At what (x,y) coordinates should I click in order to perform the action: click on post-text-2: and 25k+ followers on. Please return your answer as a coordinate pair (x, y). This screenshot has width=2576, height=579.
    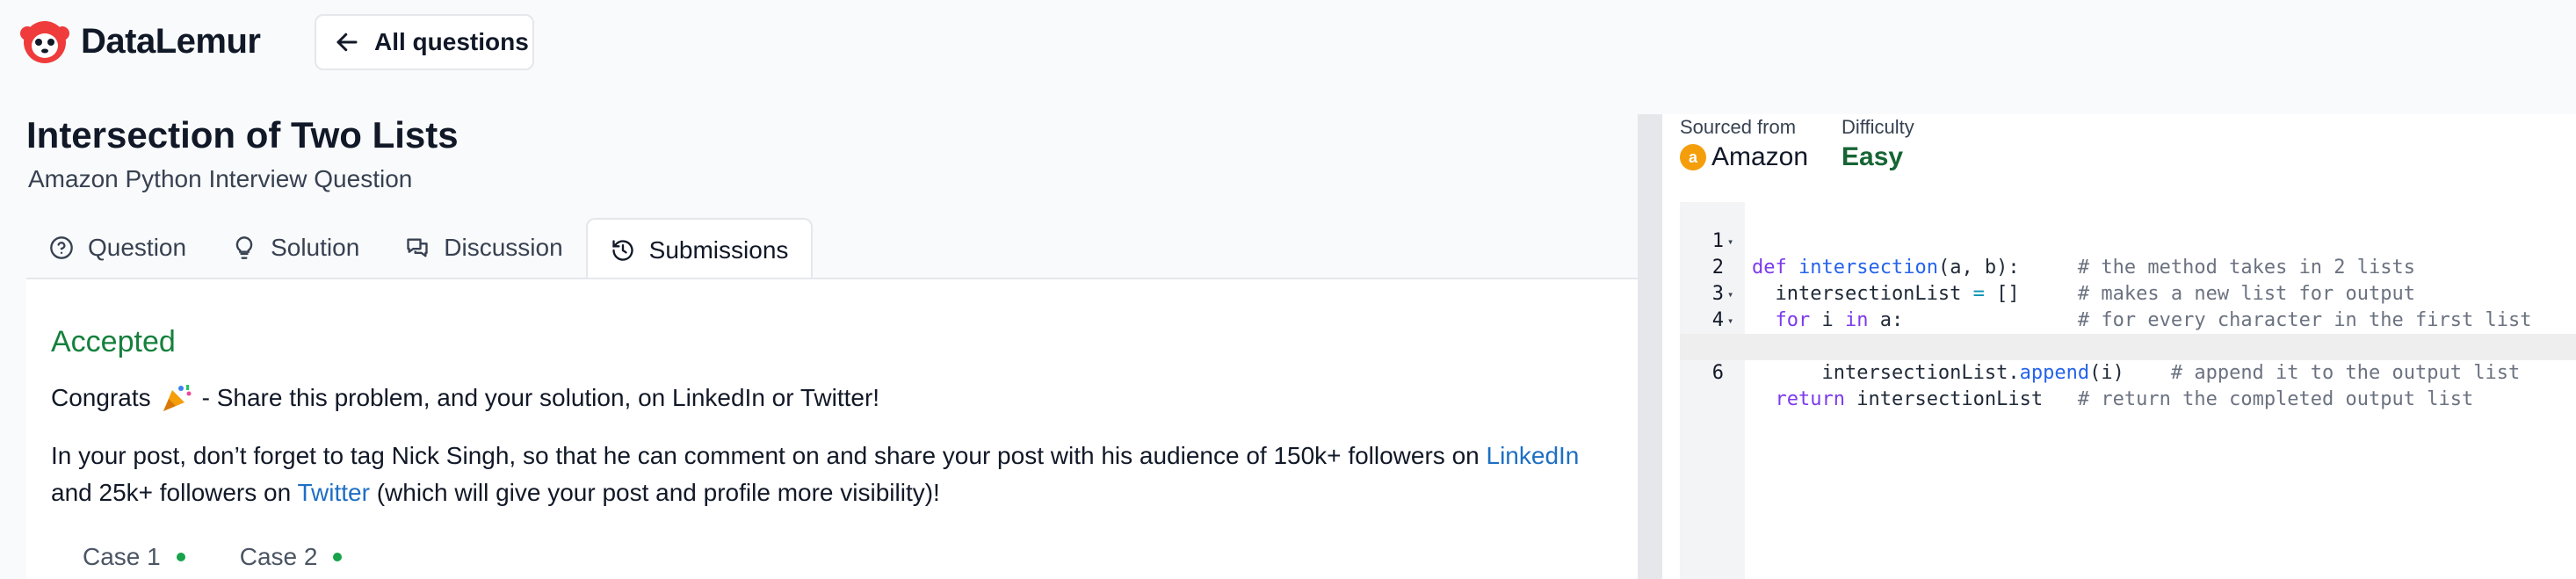
    Looking at the image, I should click on (171, 492).